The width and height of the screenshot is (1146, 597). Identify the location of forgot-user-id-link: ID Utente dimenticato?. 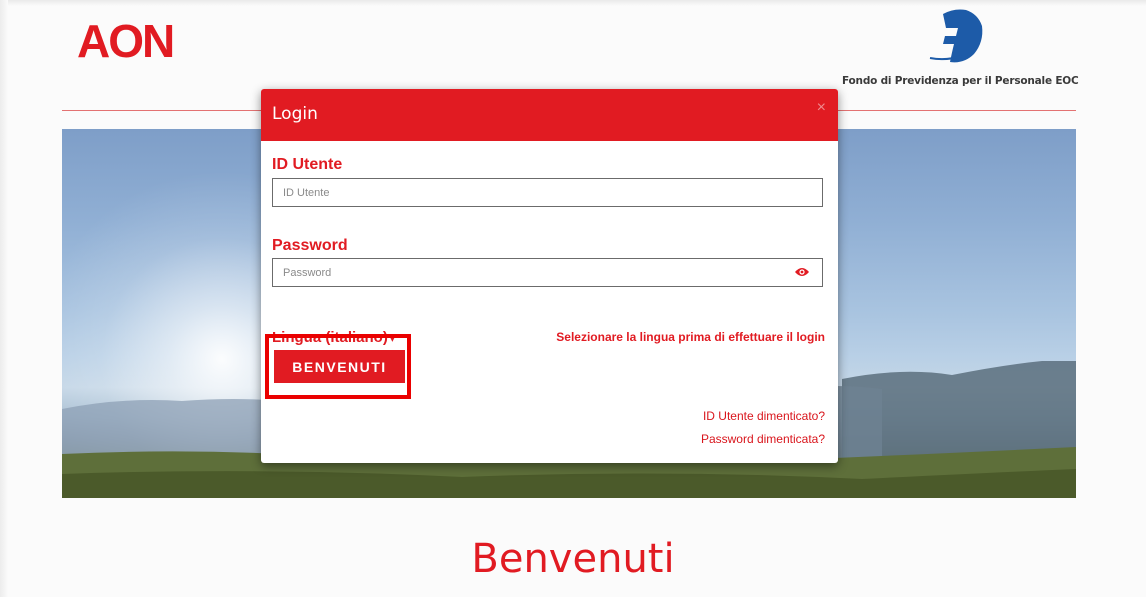
(764, 416).